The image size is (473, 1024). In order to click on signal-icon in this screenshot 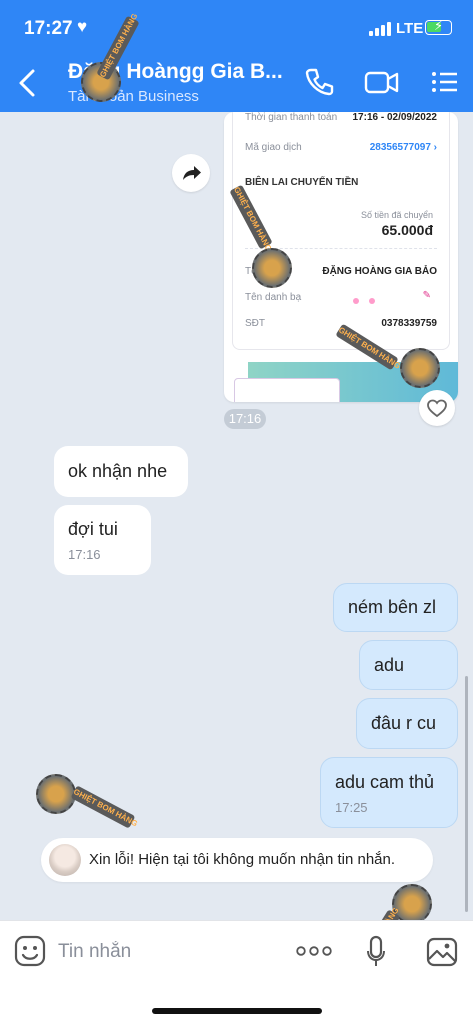, I will do `click(381, 29)`.